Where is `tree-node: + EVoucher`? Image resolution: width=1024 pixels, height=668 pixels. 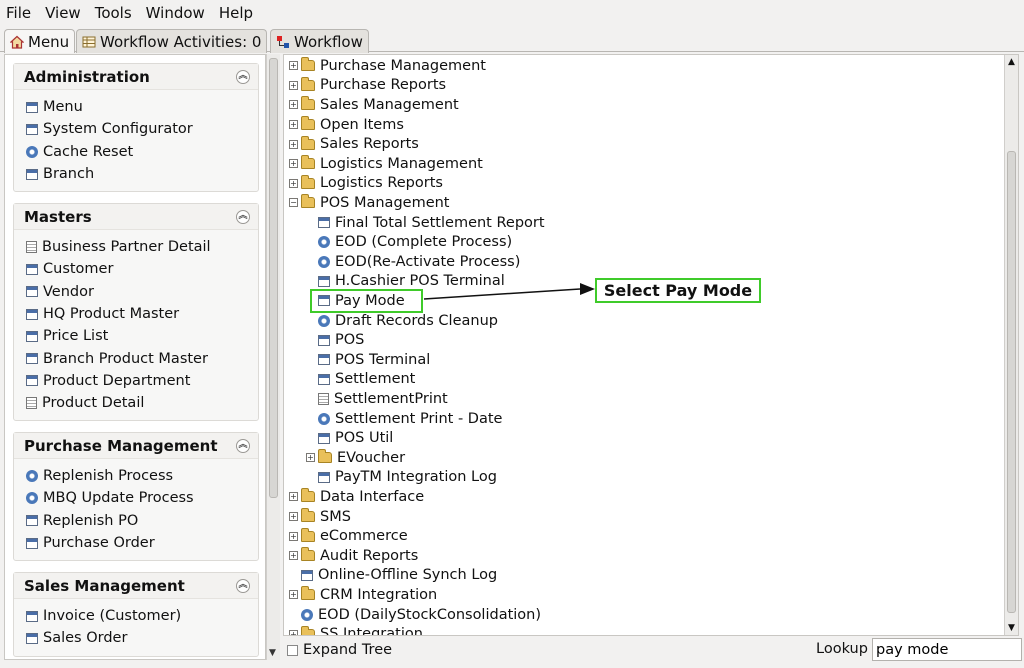
tree-node: + EVoucher is located at coordinates (355, 458).